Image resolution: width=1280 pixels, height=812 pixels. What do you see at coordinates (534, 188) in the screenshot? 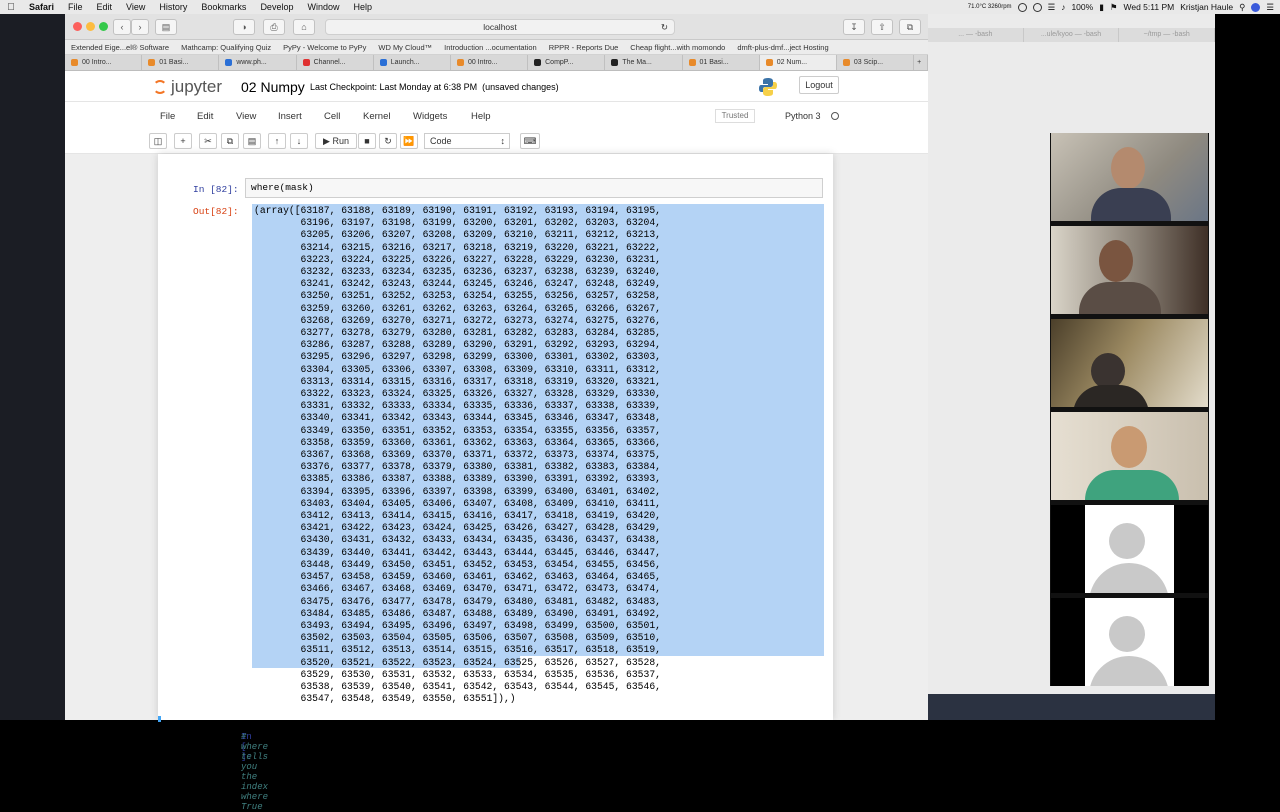
I see `code-cell-input: where(mask)` at bounding box center [534, 188].